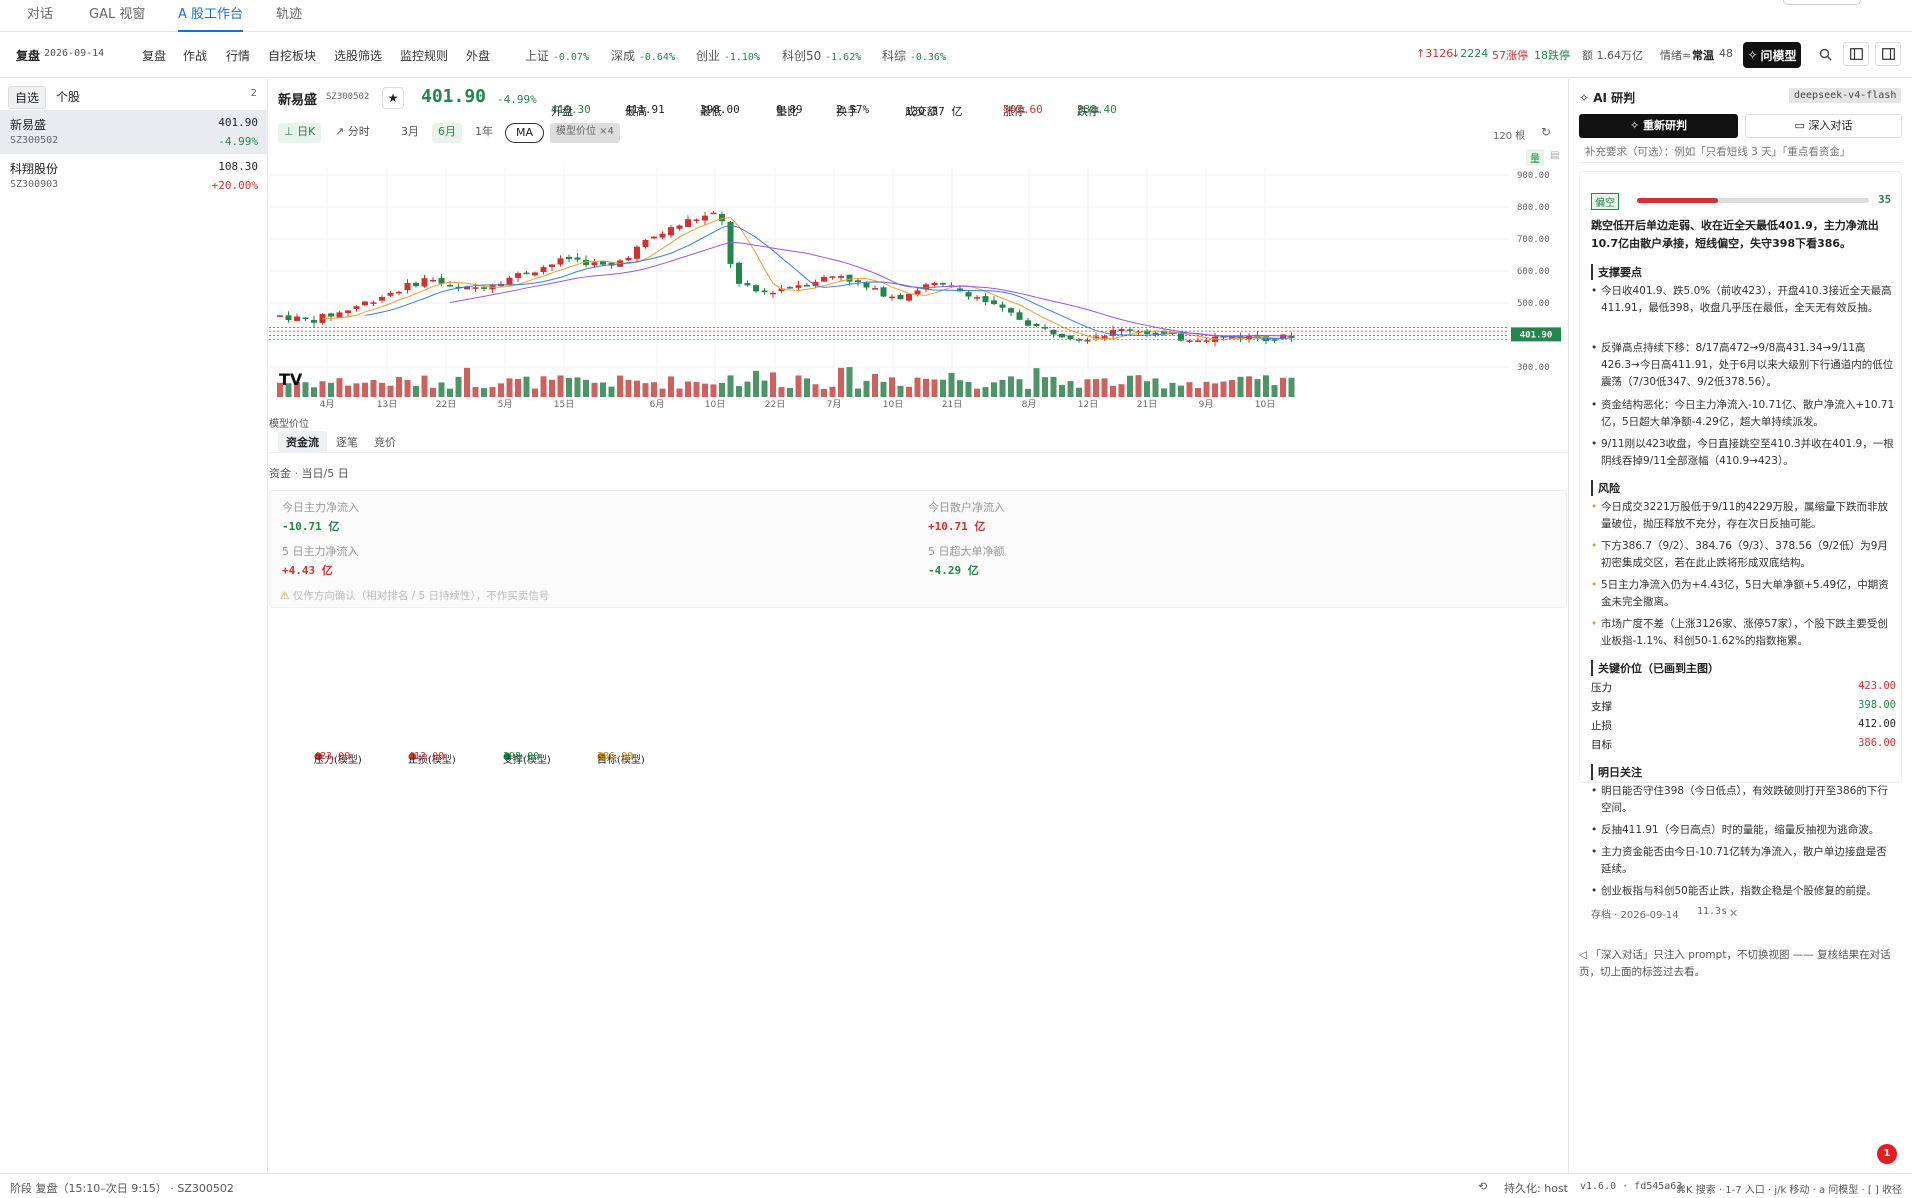 The height and width of the screenshot is (1198, 1912). I want to click on tab-watchlist: 自选, so click(27, 97).